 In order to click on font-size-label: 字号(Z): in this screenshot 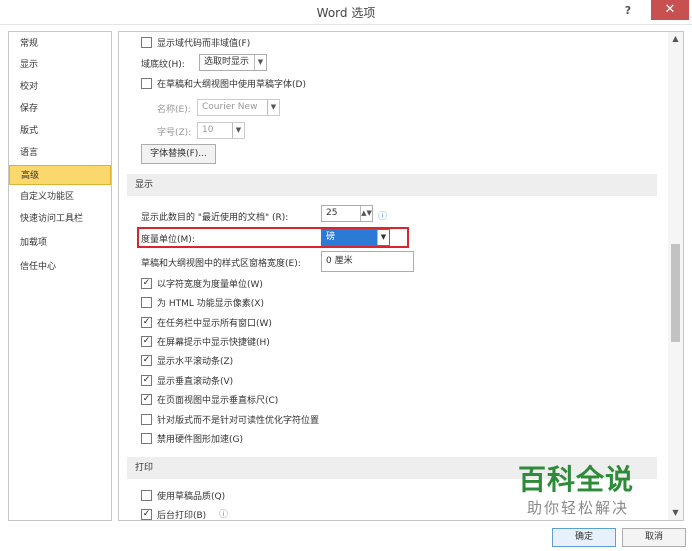, I will do `click(174, 133)`.